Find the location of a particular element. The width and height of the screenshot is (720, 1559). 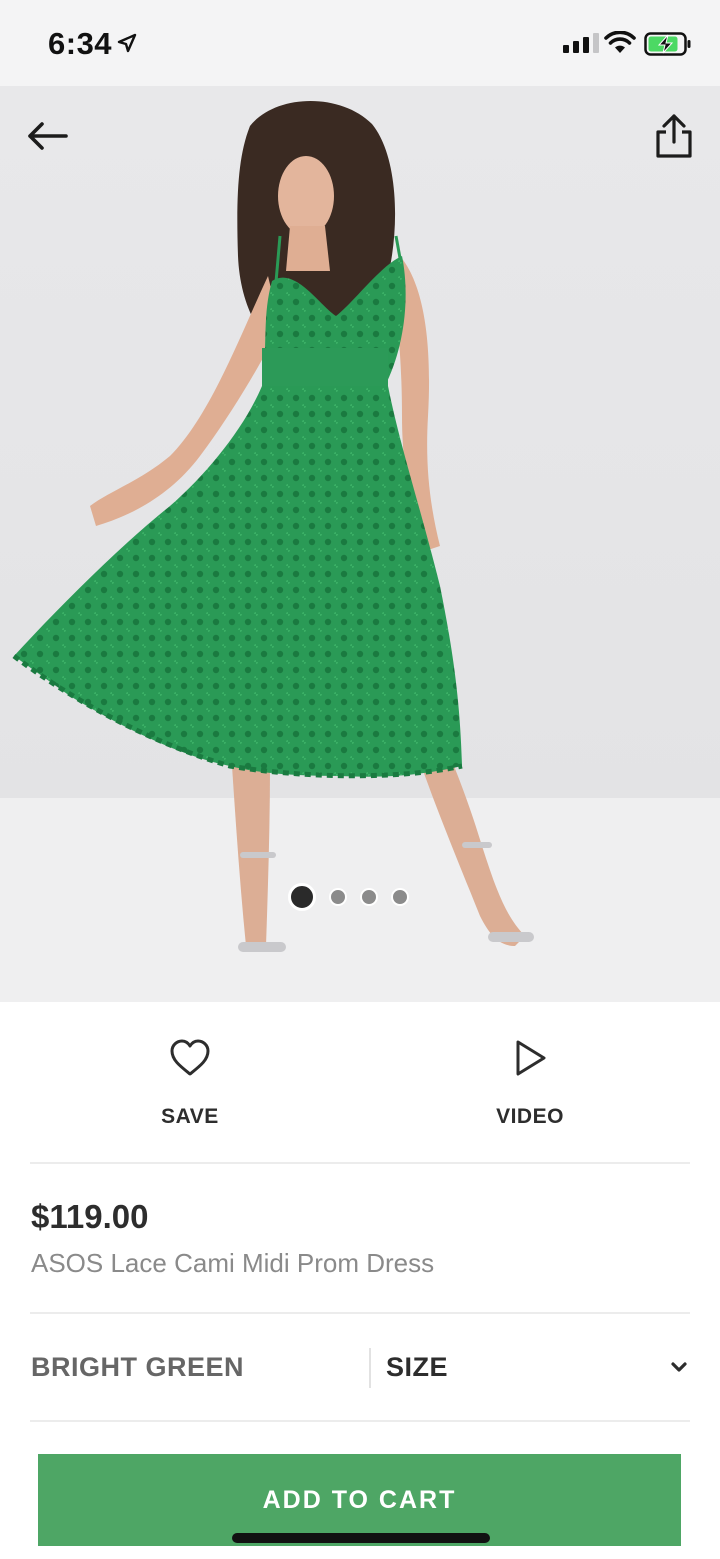

status-time: 6:34 is located at coordinates (80, 43).